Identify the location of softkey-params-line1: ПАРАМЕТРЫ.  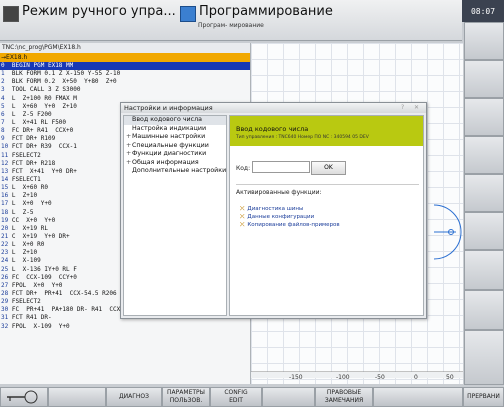
(186, 392).